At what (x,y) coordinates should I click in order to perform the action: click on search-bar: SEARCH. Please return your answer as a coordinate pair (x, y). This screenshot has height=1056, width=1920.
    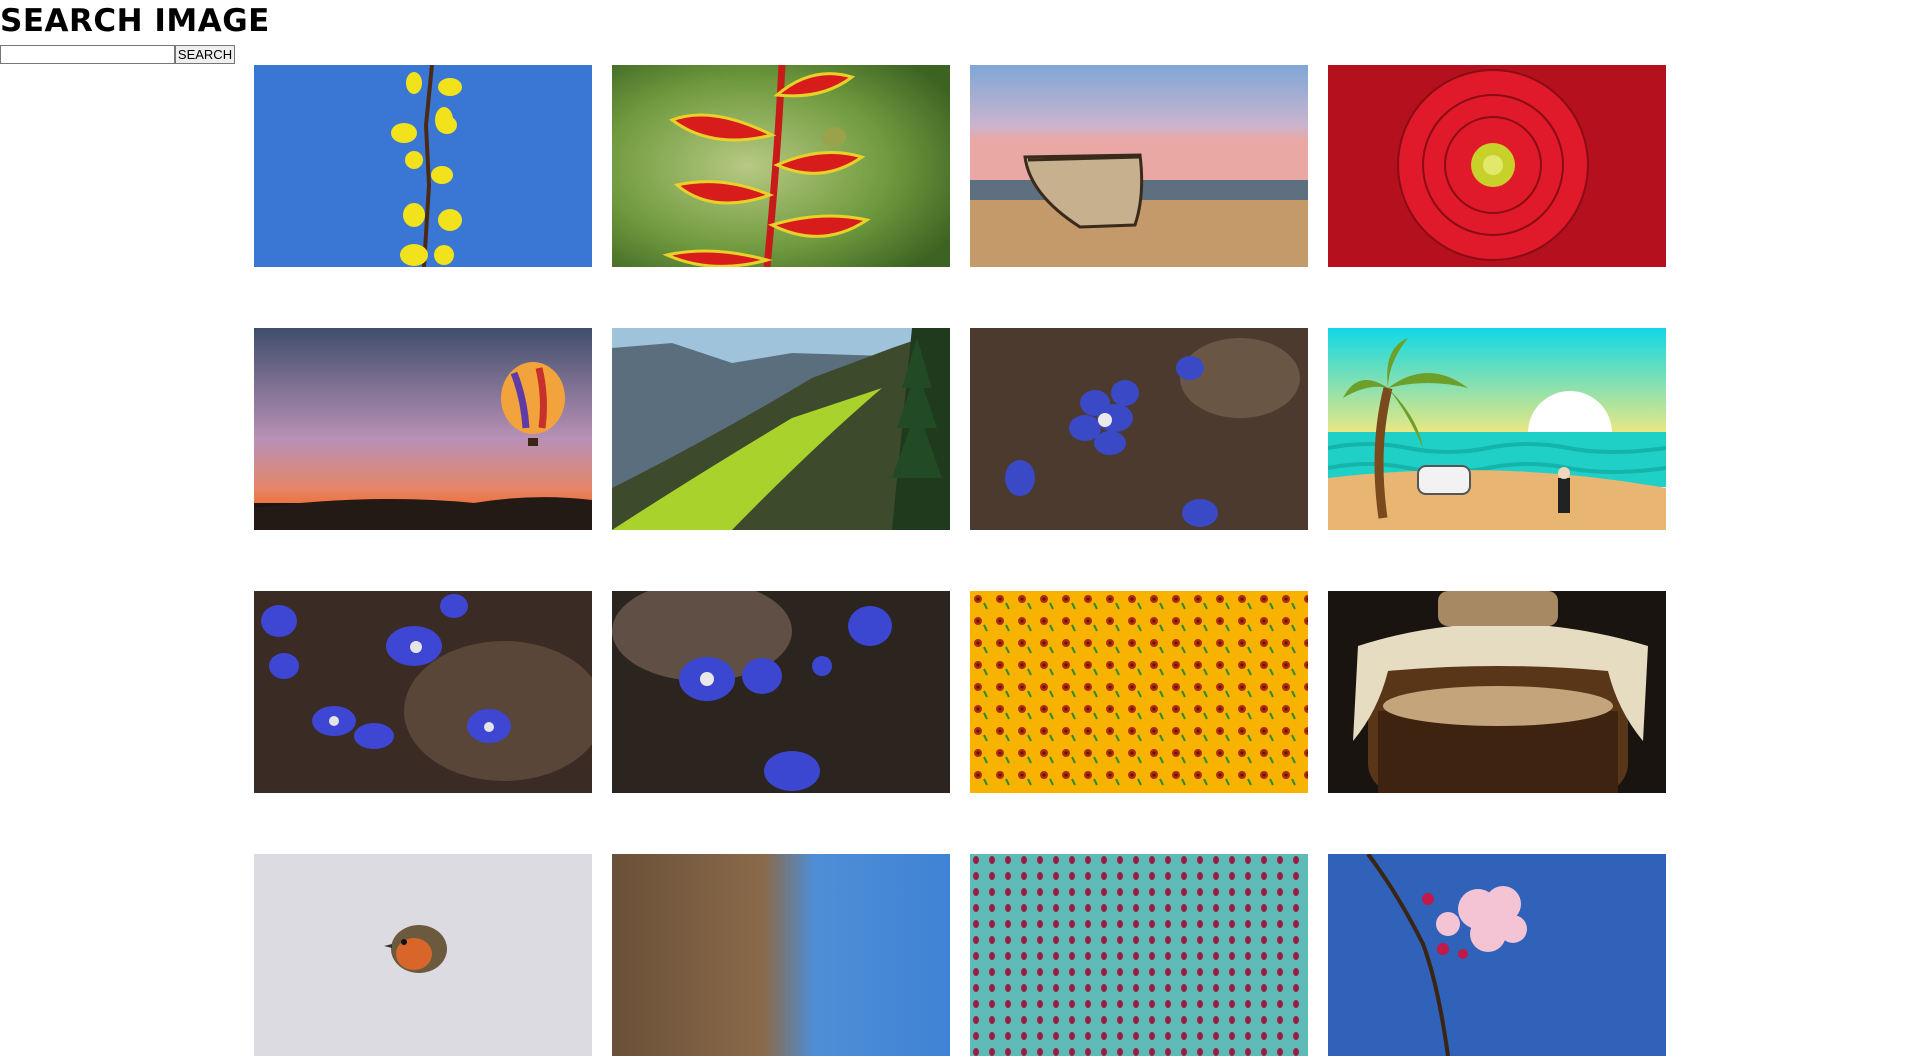
    Looking at the image, I should click on (117, 54).